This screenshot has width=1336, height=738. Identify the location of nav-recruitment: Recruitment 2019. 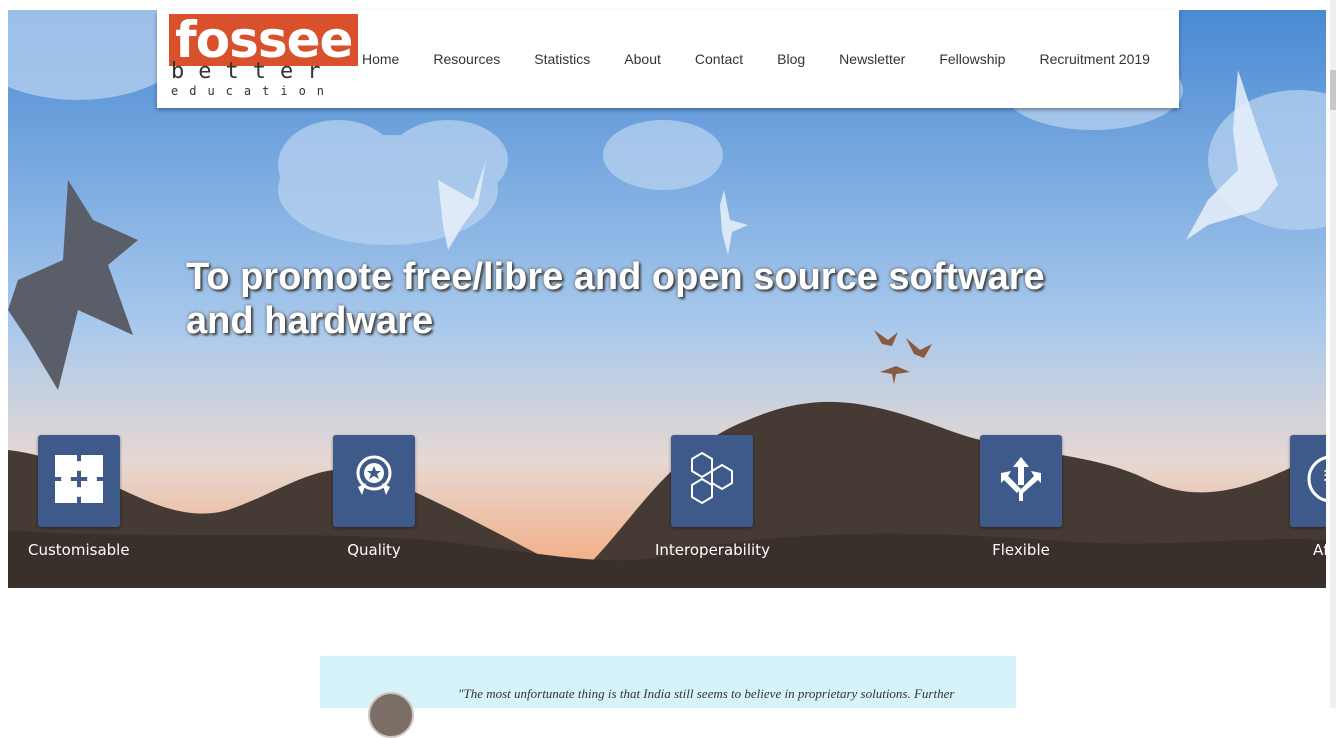
(1094, 59).